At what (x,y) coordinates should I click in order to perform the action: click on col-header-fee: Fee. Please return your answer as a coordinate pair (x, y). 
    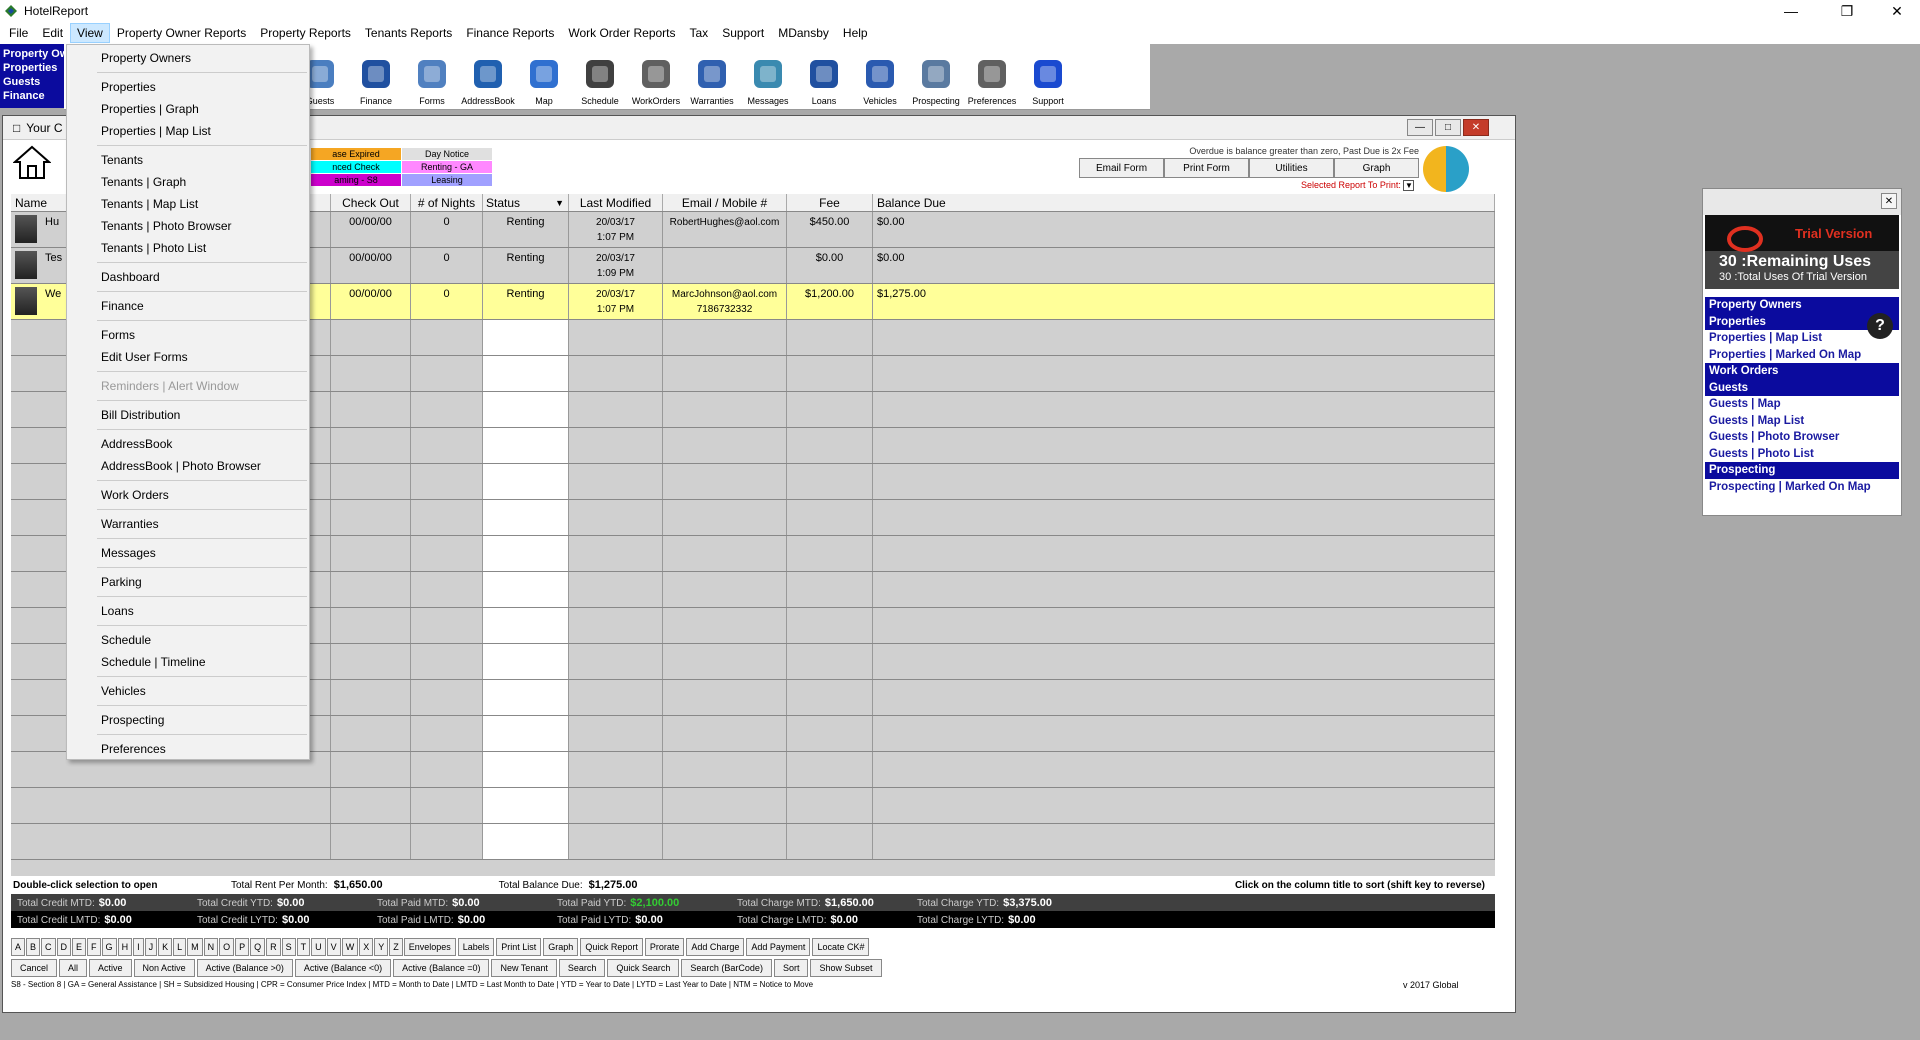
    Looking at the image, I should click on (830, 202).